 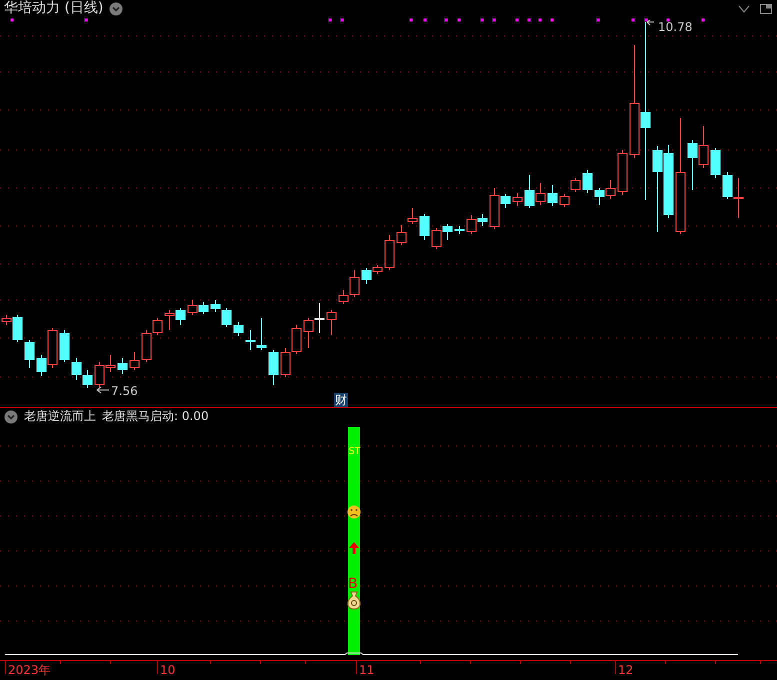 I want to click on indicator-value: 老唐黑马启动: 0.00, so click(x=155, y=416).